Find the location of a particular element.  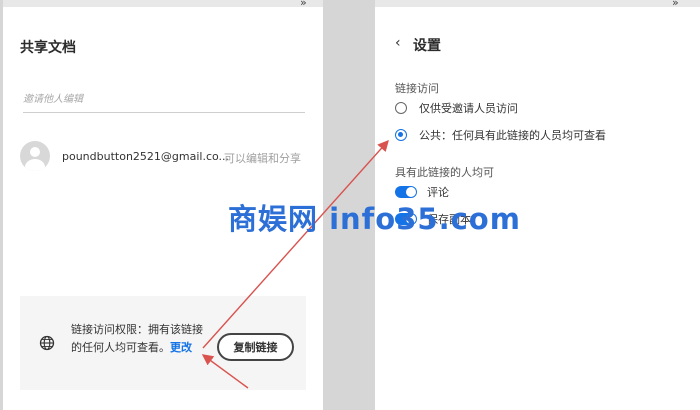

invite-input is located at coordinates (164, 100).